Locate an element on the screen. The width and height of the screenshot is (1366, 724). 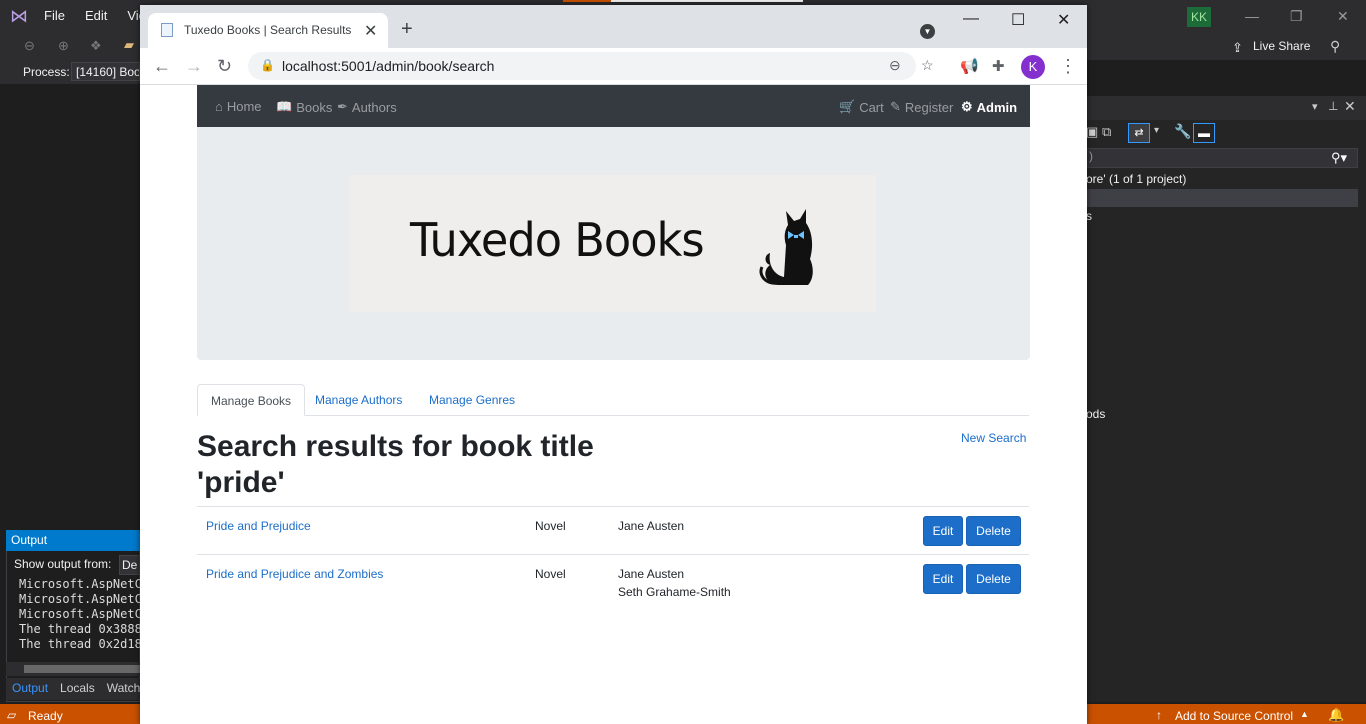
vs-user-avatar: KK is located at coordinates (1199, 17).